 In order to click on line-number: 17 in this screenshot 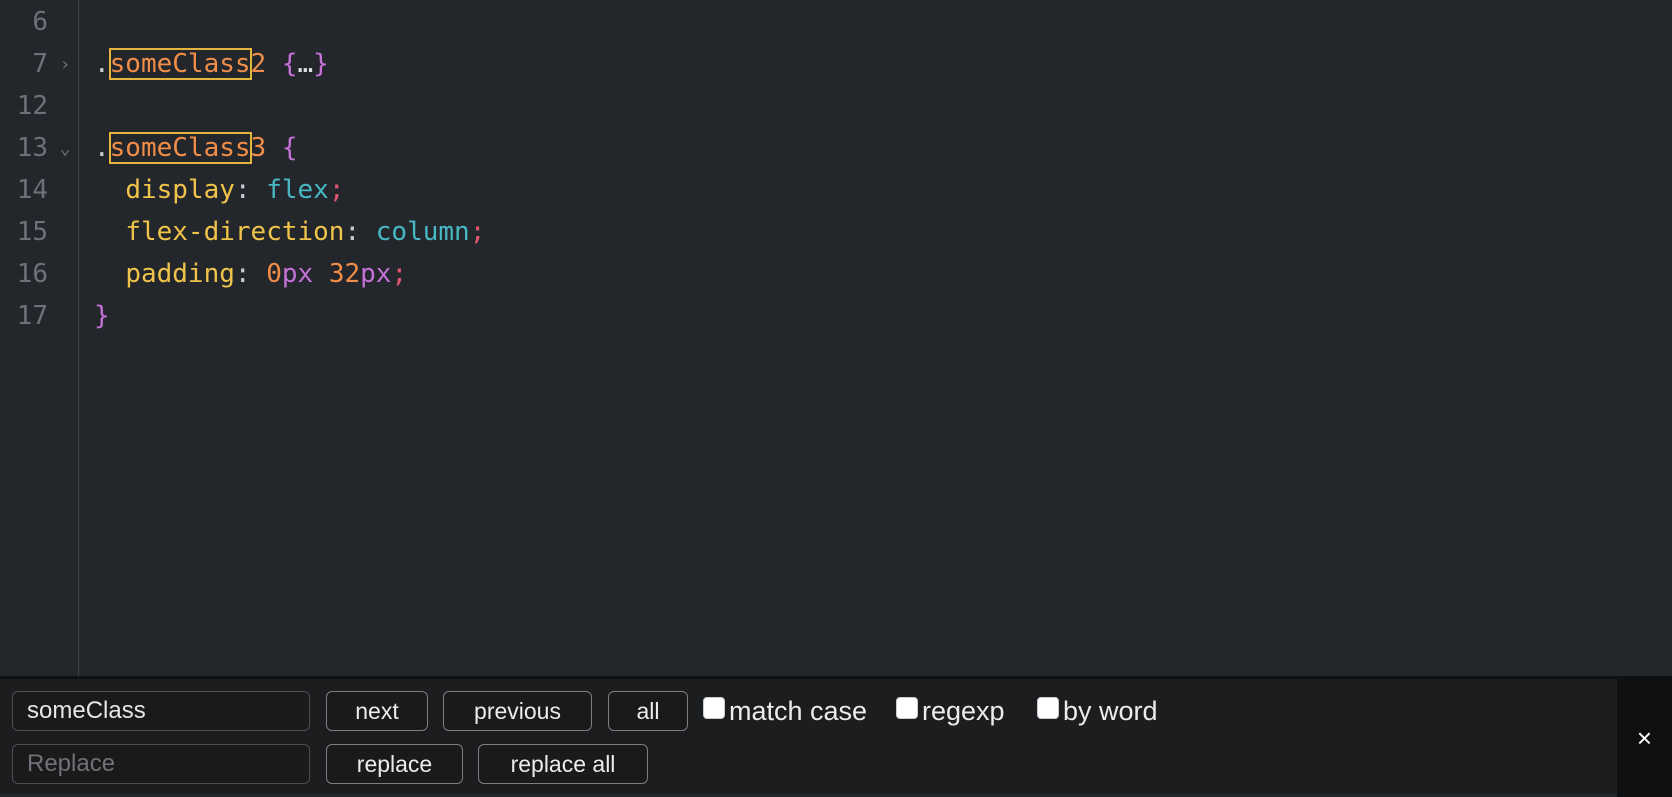, I will do `click(32, 316)`.